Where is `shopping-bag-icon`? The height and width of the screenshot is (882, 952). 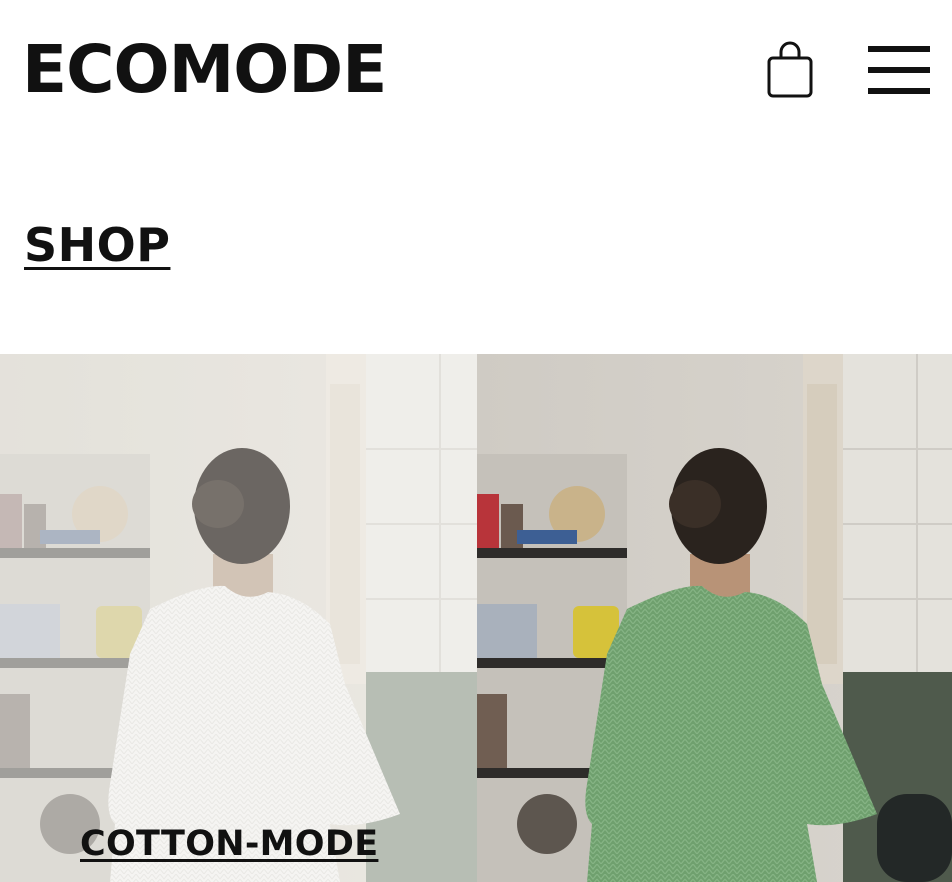 shopping-bag-icon is located at coordinates (790, 70).